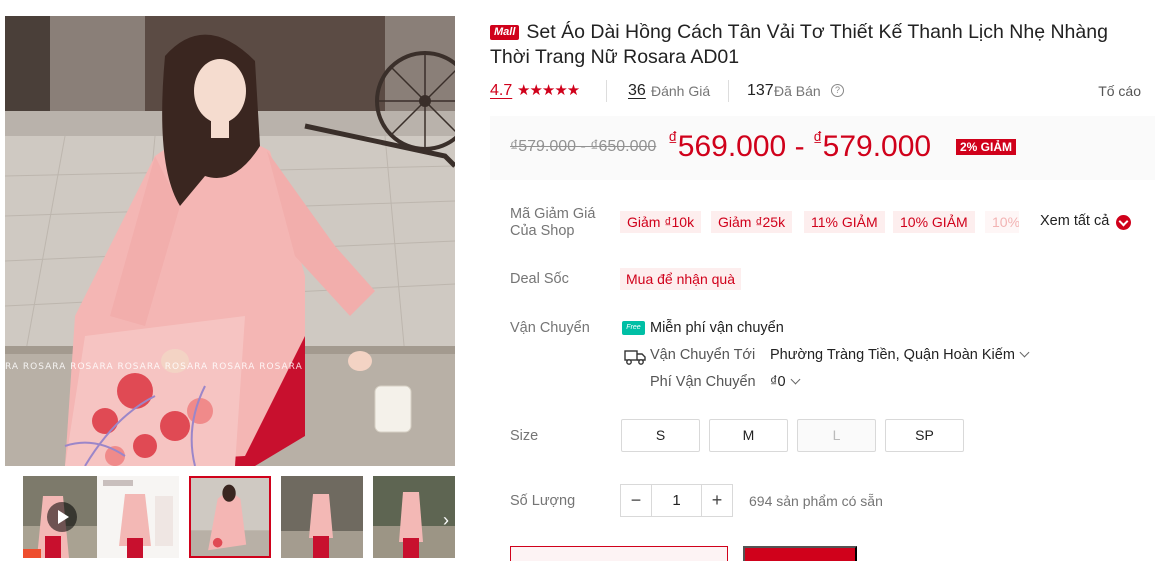 This screenshot has height=561, width=1162. What do you see at coordinates (636, 500) in the screenshot?
I see `decrease-quantity-button: −` at bounding box center [636, 500].